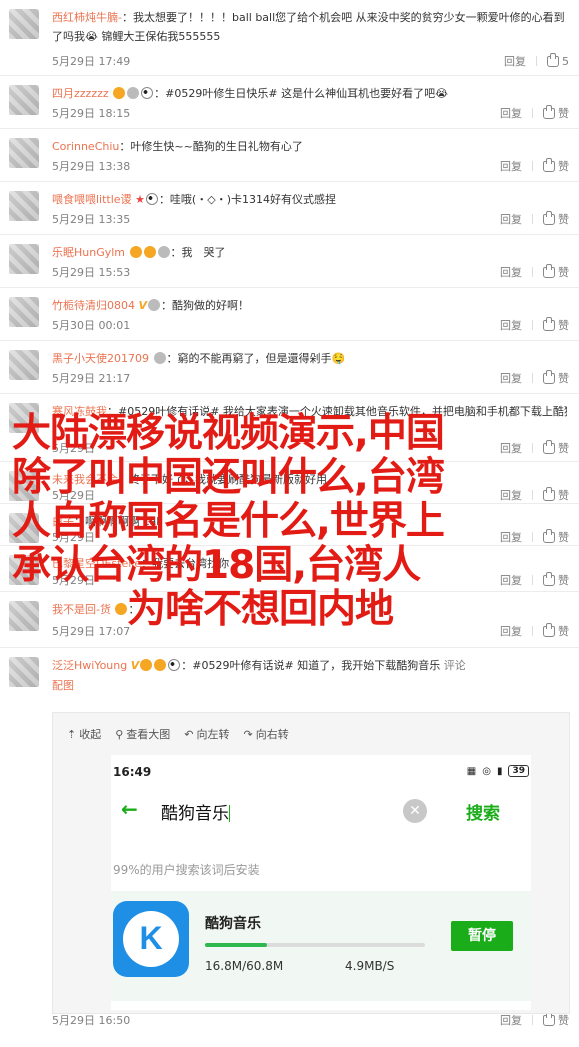 This screenshot has height=1047, width=579. What do you see at coordinates (229, 813) in the screenshot?
I see `text-caret` at bounding box center [229, 813].